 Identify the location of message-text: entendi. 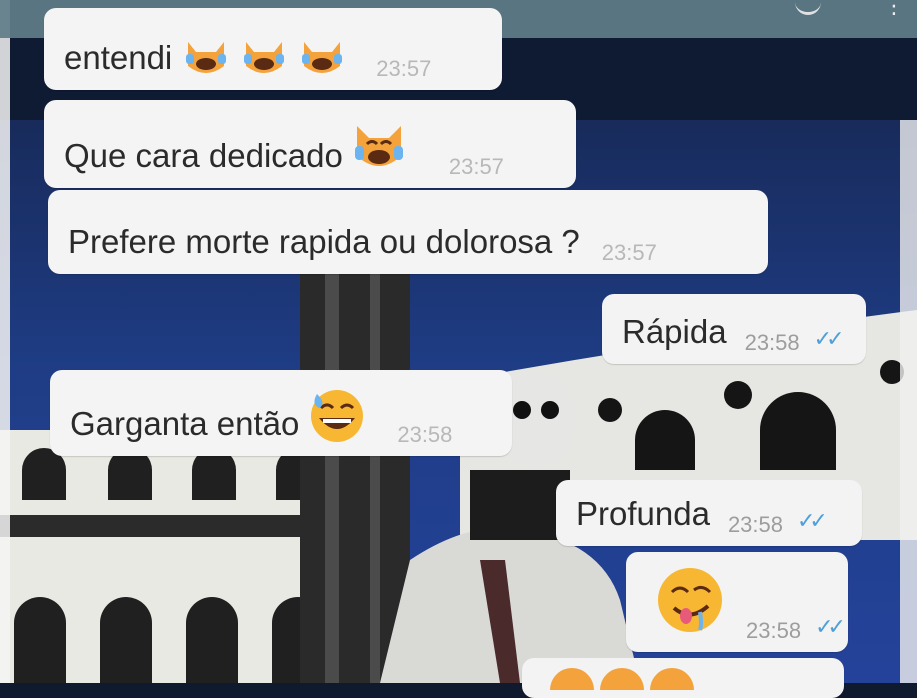
(118, 57).